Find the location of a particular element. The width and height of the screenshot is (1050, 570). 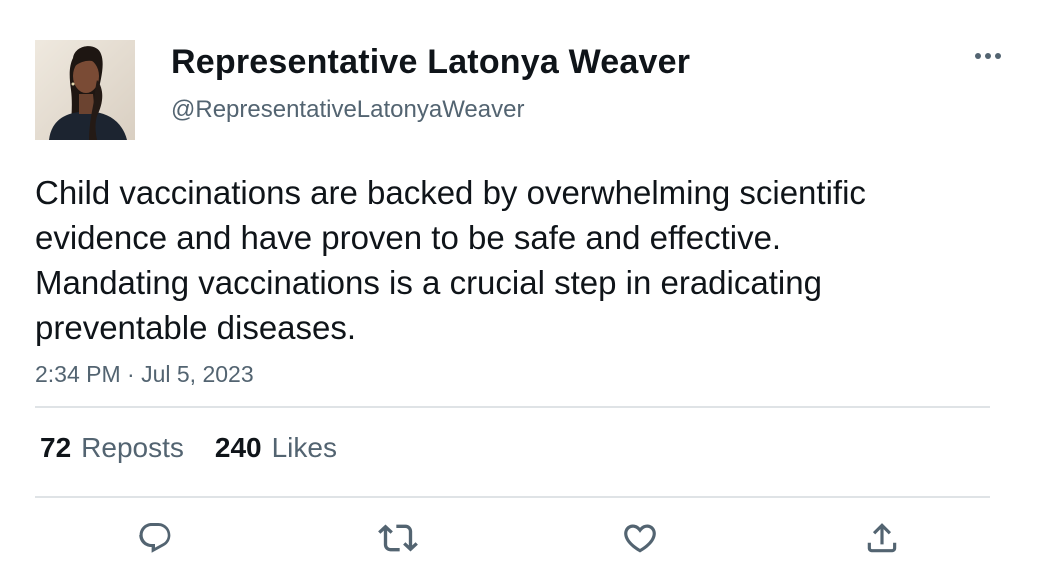

more-options-button is located at coordinates (988, 56).